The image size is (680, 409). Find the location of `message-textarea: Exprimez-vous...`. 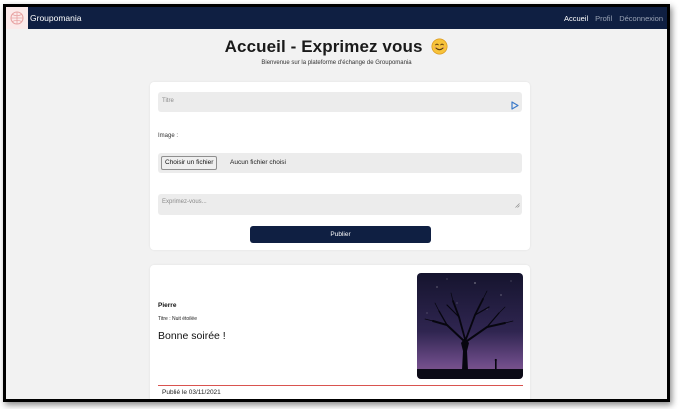

message-textarea: Exprimez-vous... is located at coordinates (340, 204).